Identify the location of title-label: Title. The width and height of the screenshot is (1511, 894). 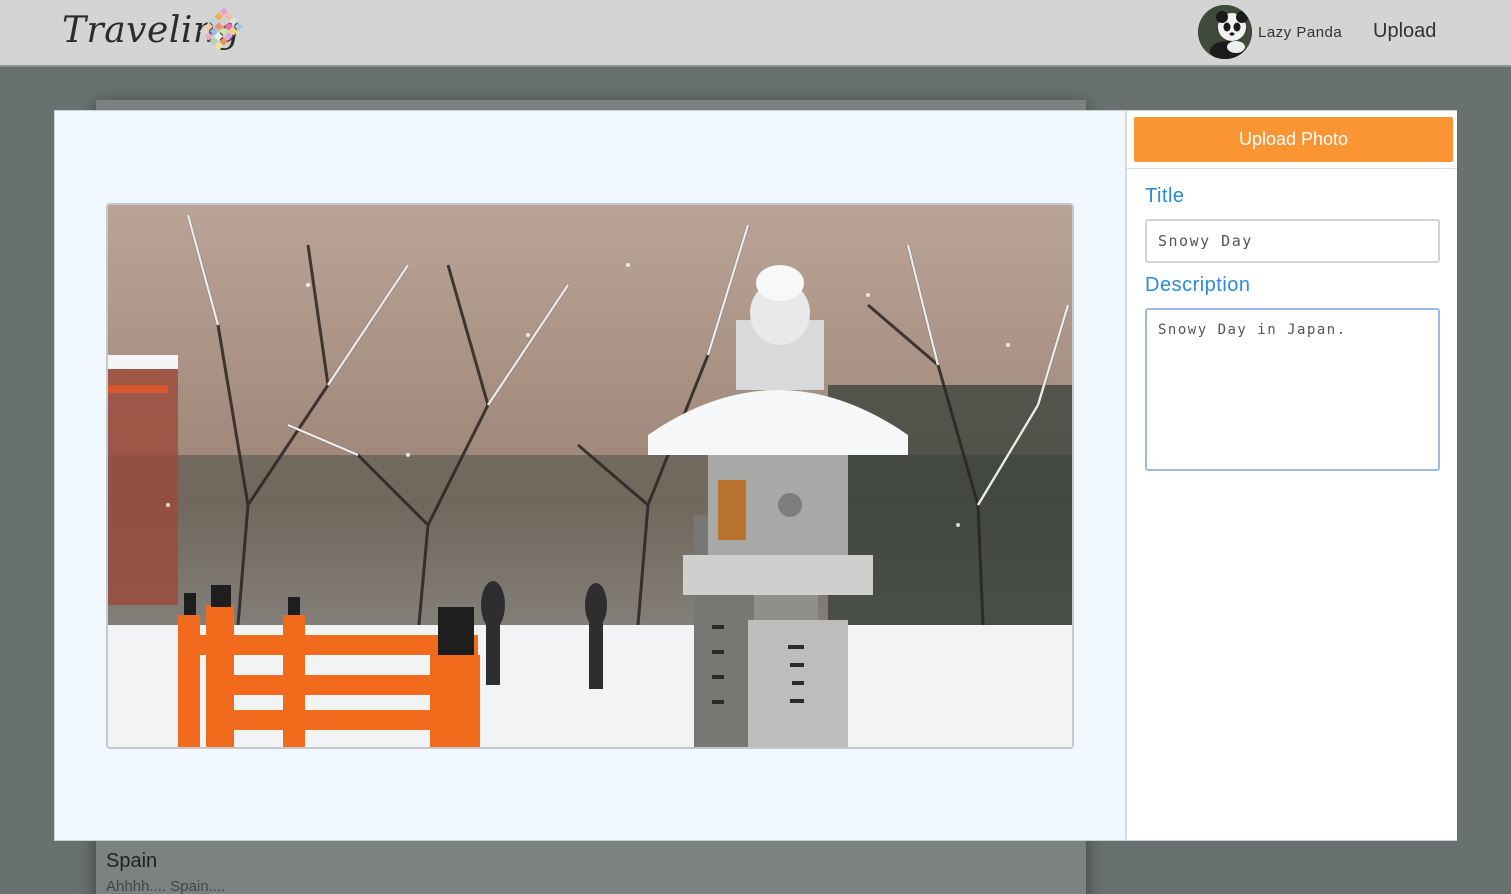
(1165, 196).